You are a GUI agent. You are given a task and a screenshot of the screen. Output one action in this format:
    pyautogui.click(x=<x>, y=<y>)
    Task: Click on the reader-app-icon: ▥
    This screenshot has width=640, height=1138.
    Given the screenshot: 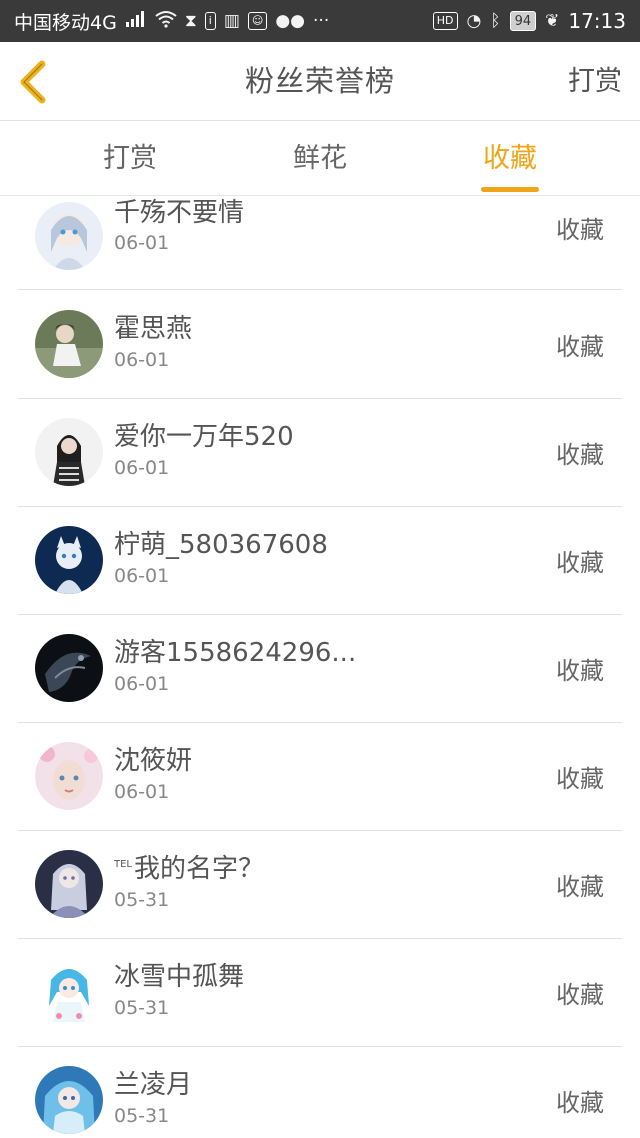 What is the action you would take?
    pyautogui.click(x=231, y=21)
    